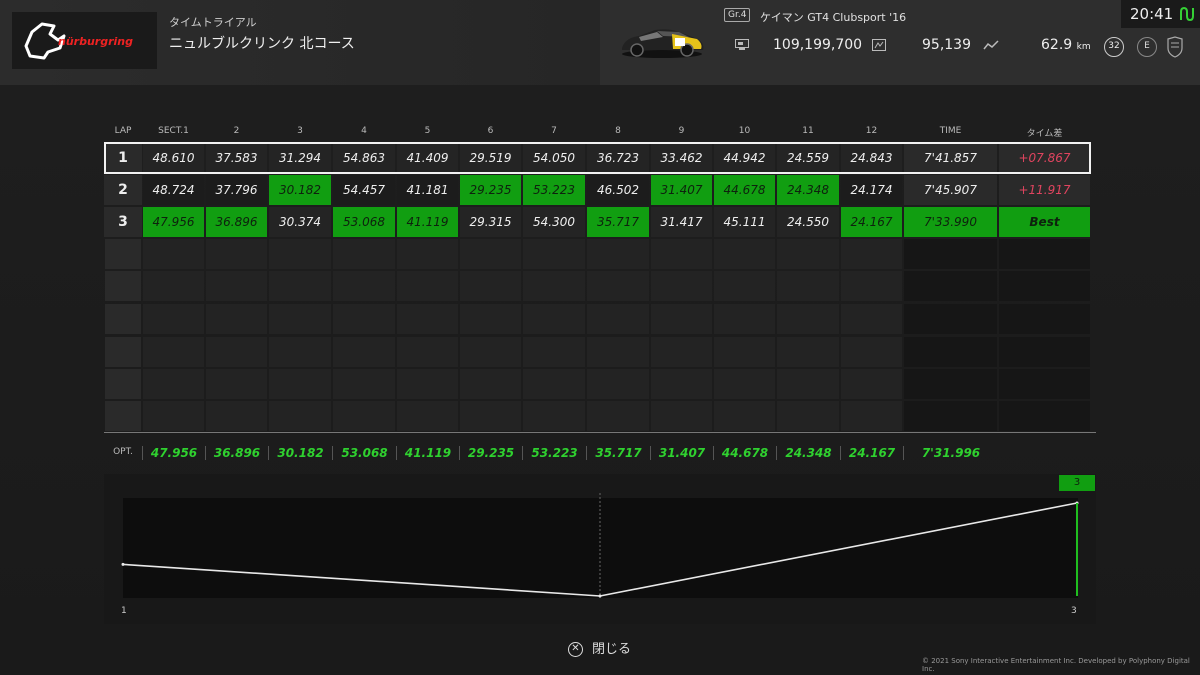  What do you see at coordinates (575, 649) in the screenshot?
I see `cross-button-icon: ✕` at bounding box center [575, 649].